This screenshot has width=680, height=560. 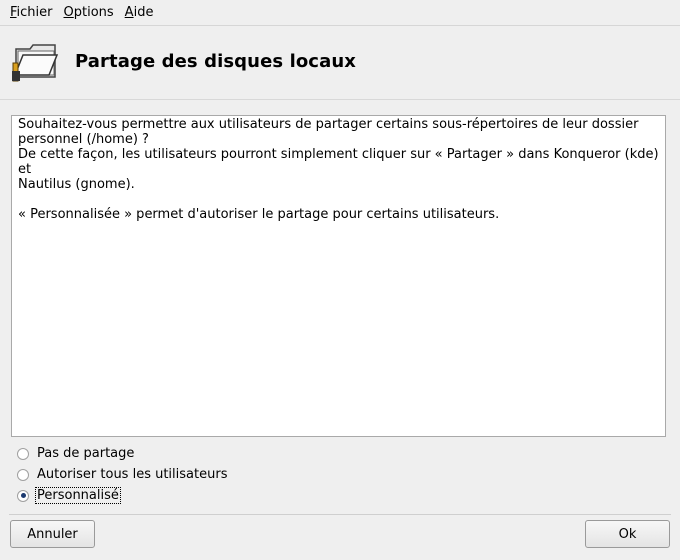 I want to click on menu-aide-mnemonic: A, so click(x=129, y=12).